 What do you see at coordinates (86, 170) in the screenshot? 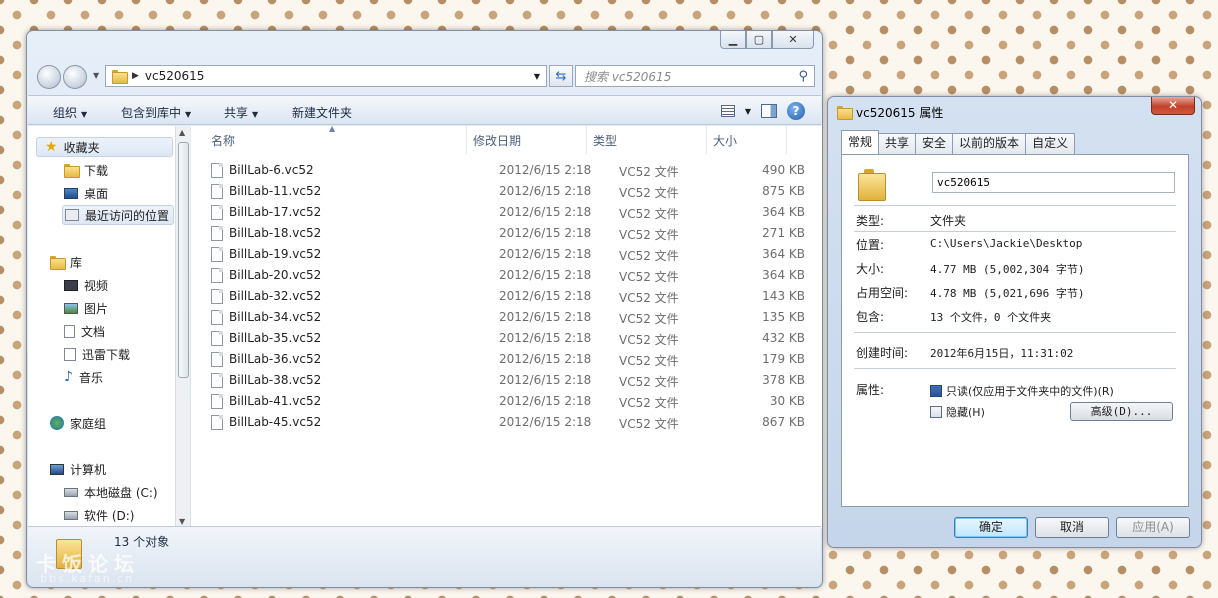
I see `nav-downloads: 下载` at bounding box center [86, 170].